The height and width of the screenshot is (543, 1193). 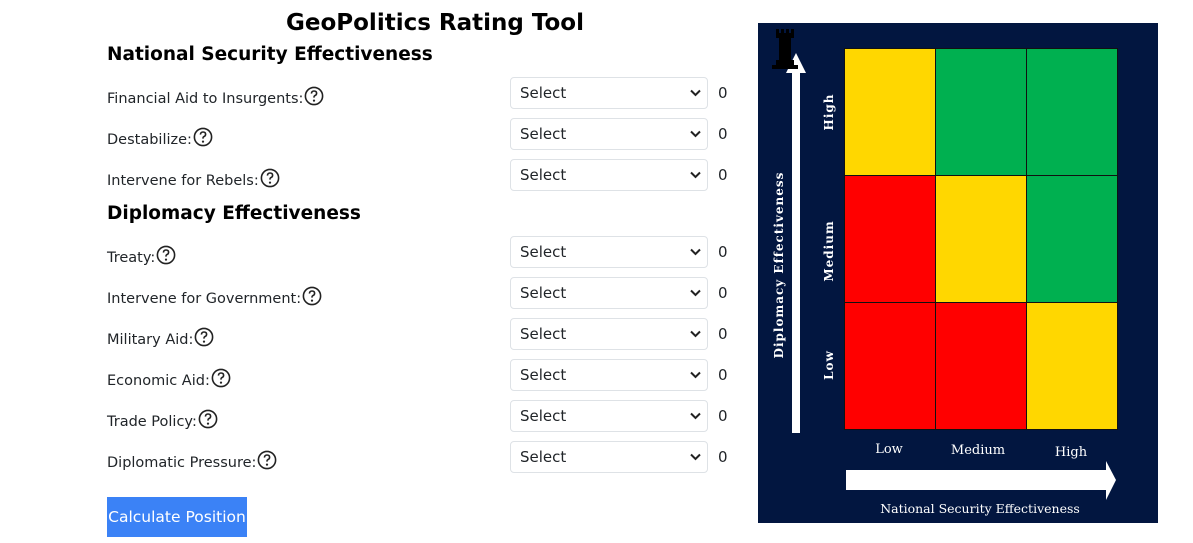 What do you see at coordinates (829, 365) in the screenshot?
I see `y-level-label: Low` at bounding box center [829, 365].